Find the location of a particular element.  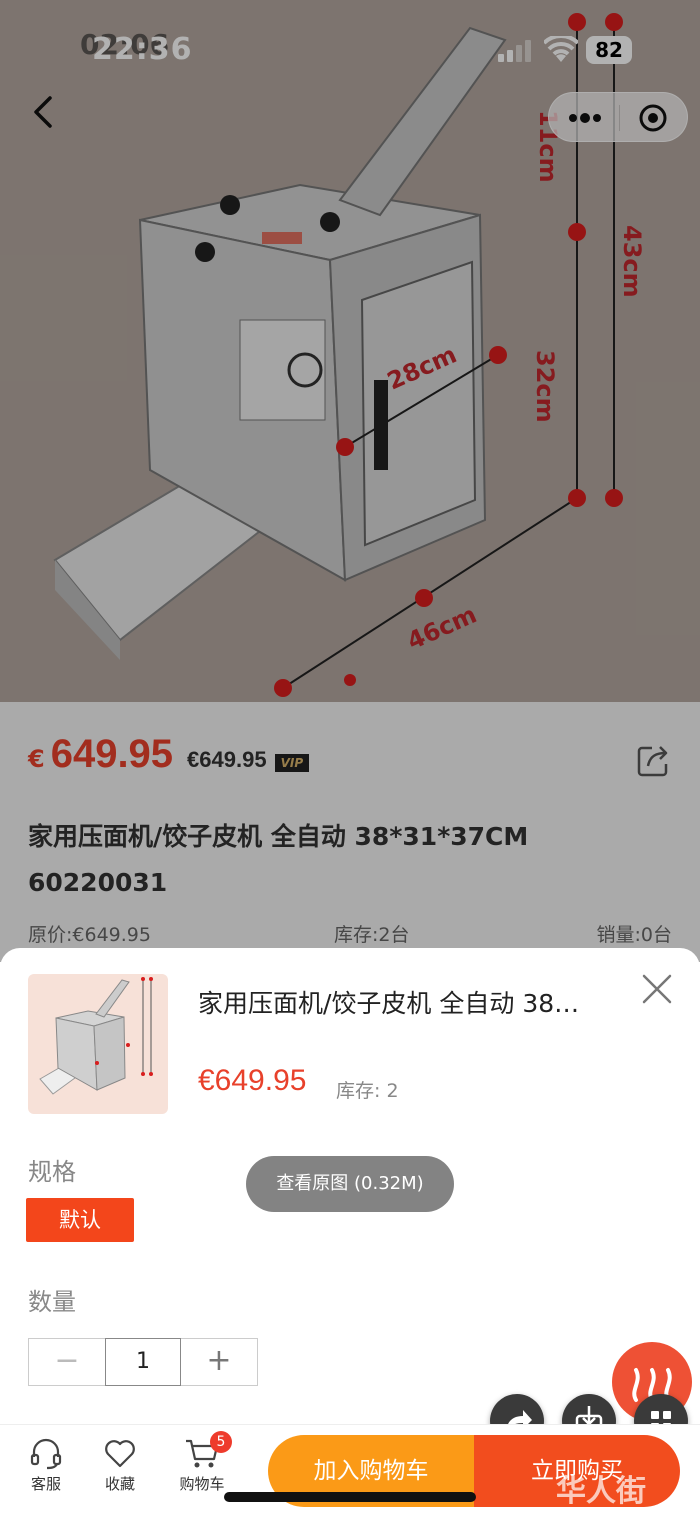

quantity-stepper: − 1 + is located at coordinates (143, 1362).